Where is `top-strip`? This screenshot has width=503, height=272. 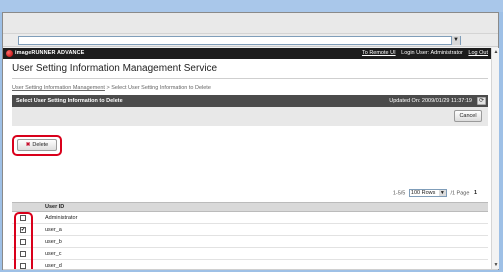
top-strip is located at coordinates (251, 6).